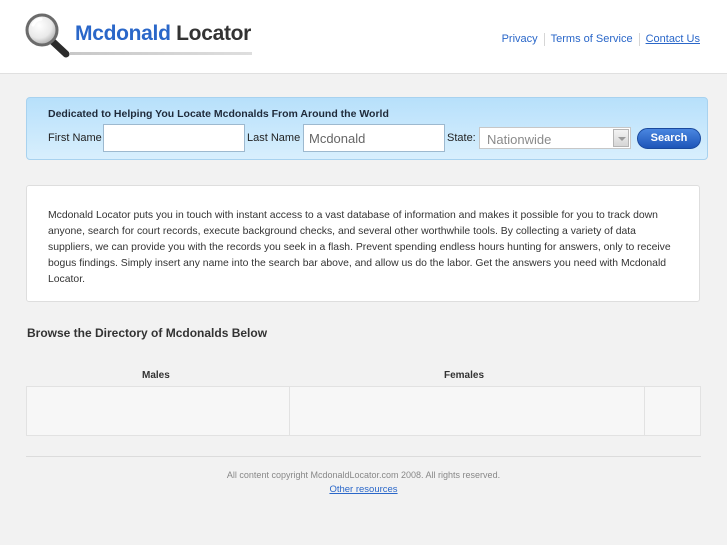 The image size is (727, 545). What do you see at coordinates (555, 138) in the screenshot?
I see `state-select: Nationwide` at bounding box center [555, 138].